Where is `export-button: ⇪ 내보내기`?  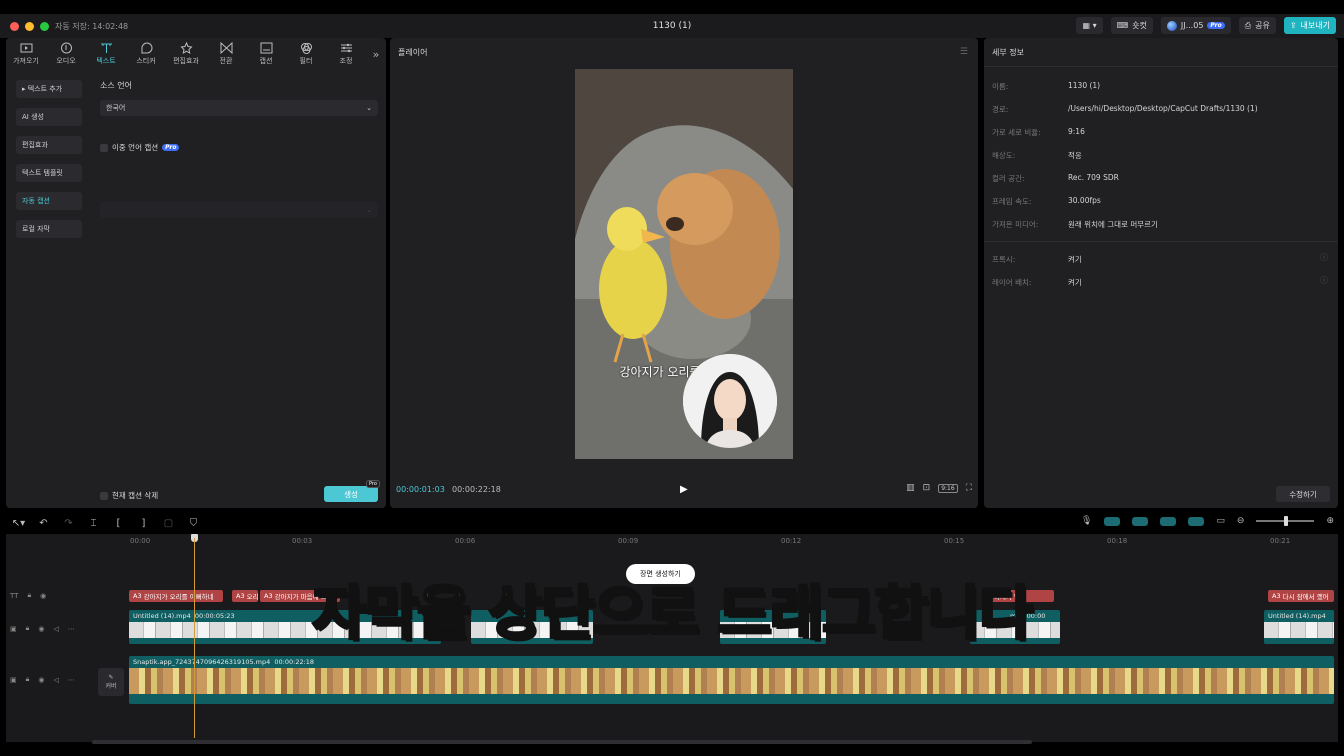 export-button: ⇪ 내보내기 is located at coordinates (1309, 25).